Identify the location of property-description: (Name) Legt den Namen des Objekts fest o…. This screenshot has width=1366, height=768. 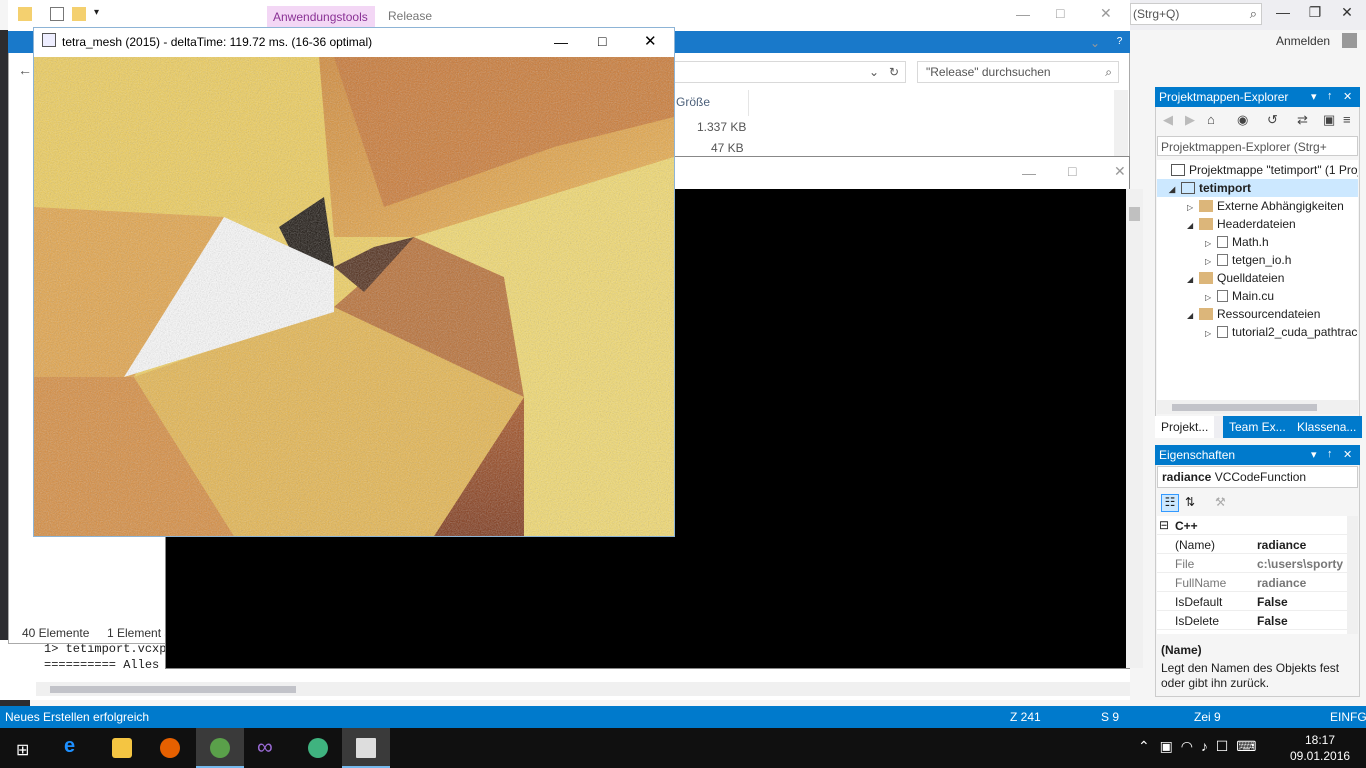
(1257, 668).